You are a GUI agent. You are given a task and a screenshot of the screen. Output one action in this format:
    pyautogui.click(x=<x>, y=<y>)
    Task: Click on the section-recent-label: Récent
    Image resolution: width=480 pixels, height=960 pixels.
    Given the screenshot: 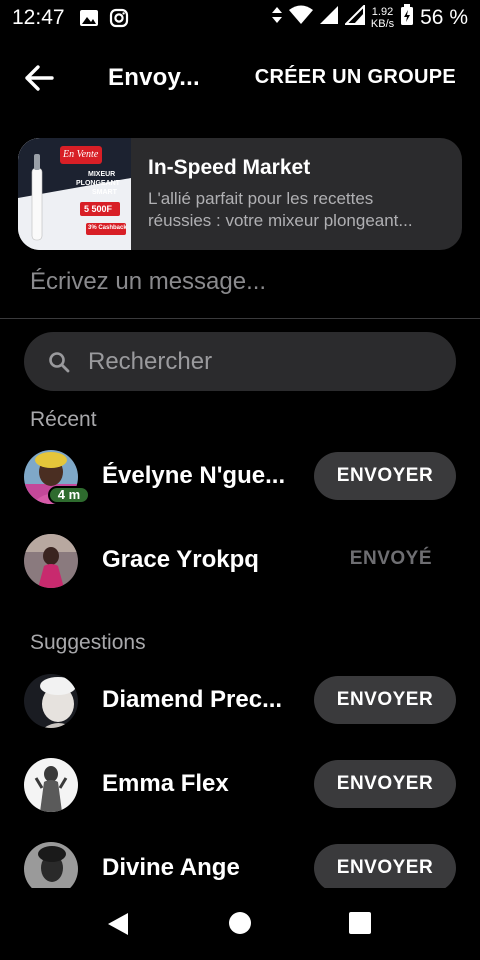 What is the action you would take?
    pyautogui.click(x=63, y=419)
    